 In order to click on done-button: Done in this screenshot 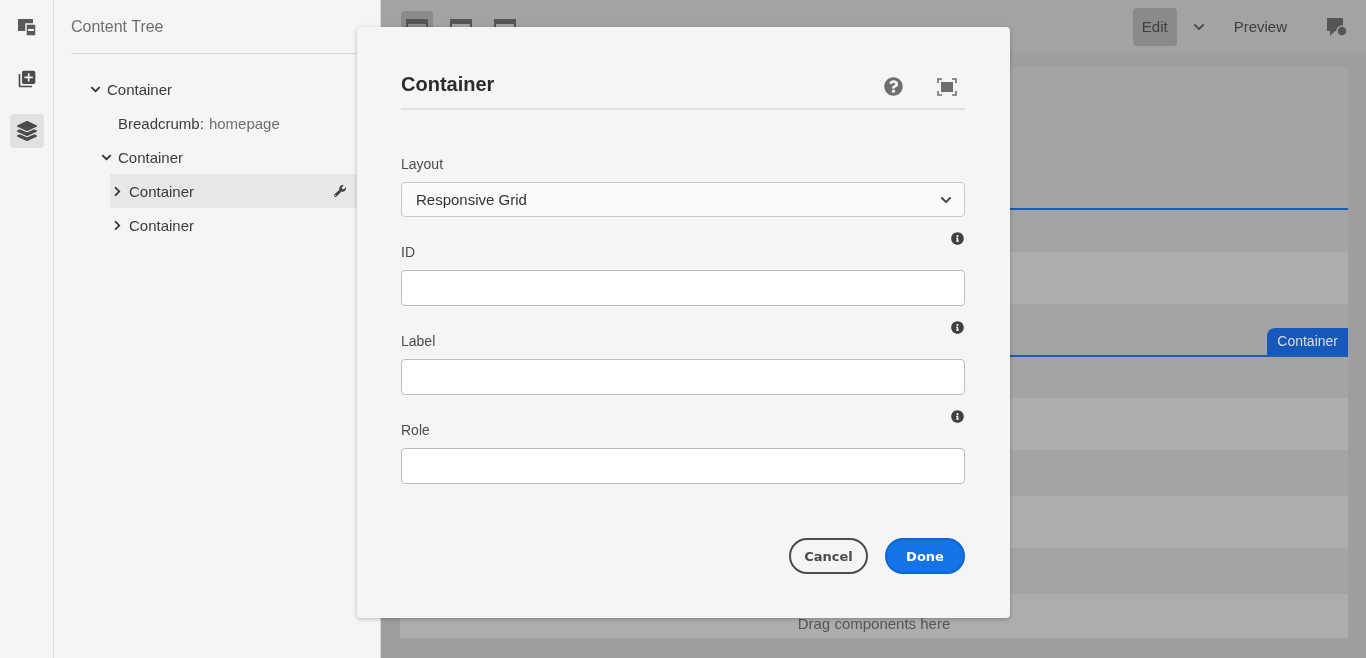, I will do `click(925, 556)`.